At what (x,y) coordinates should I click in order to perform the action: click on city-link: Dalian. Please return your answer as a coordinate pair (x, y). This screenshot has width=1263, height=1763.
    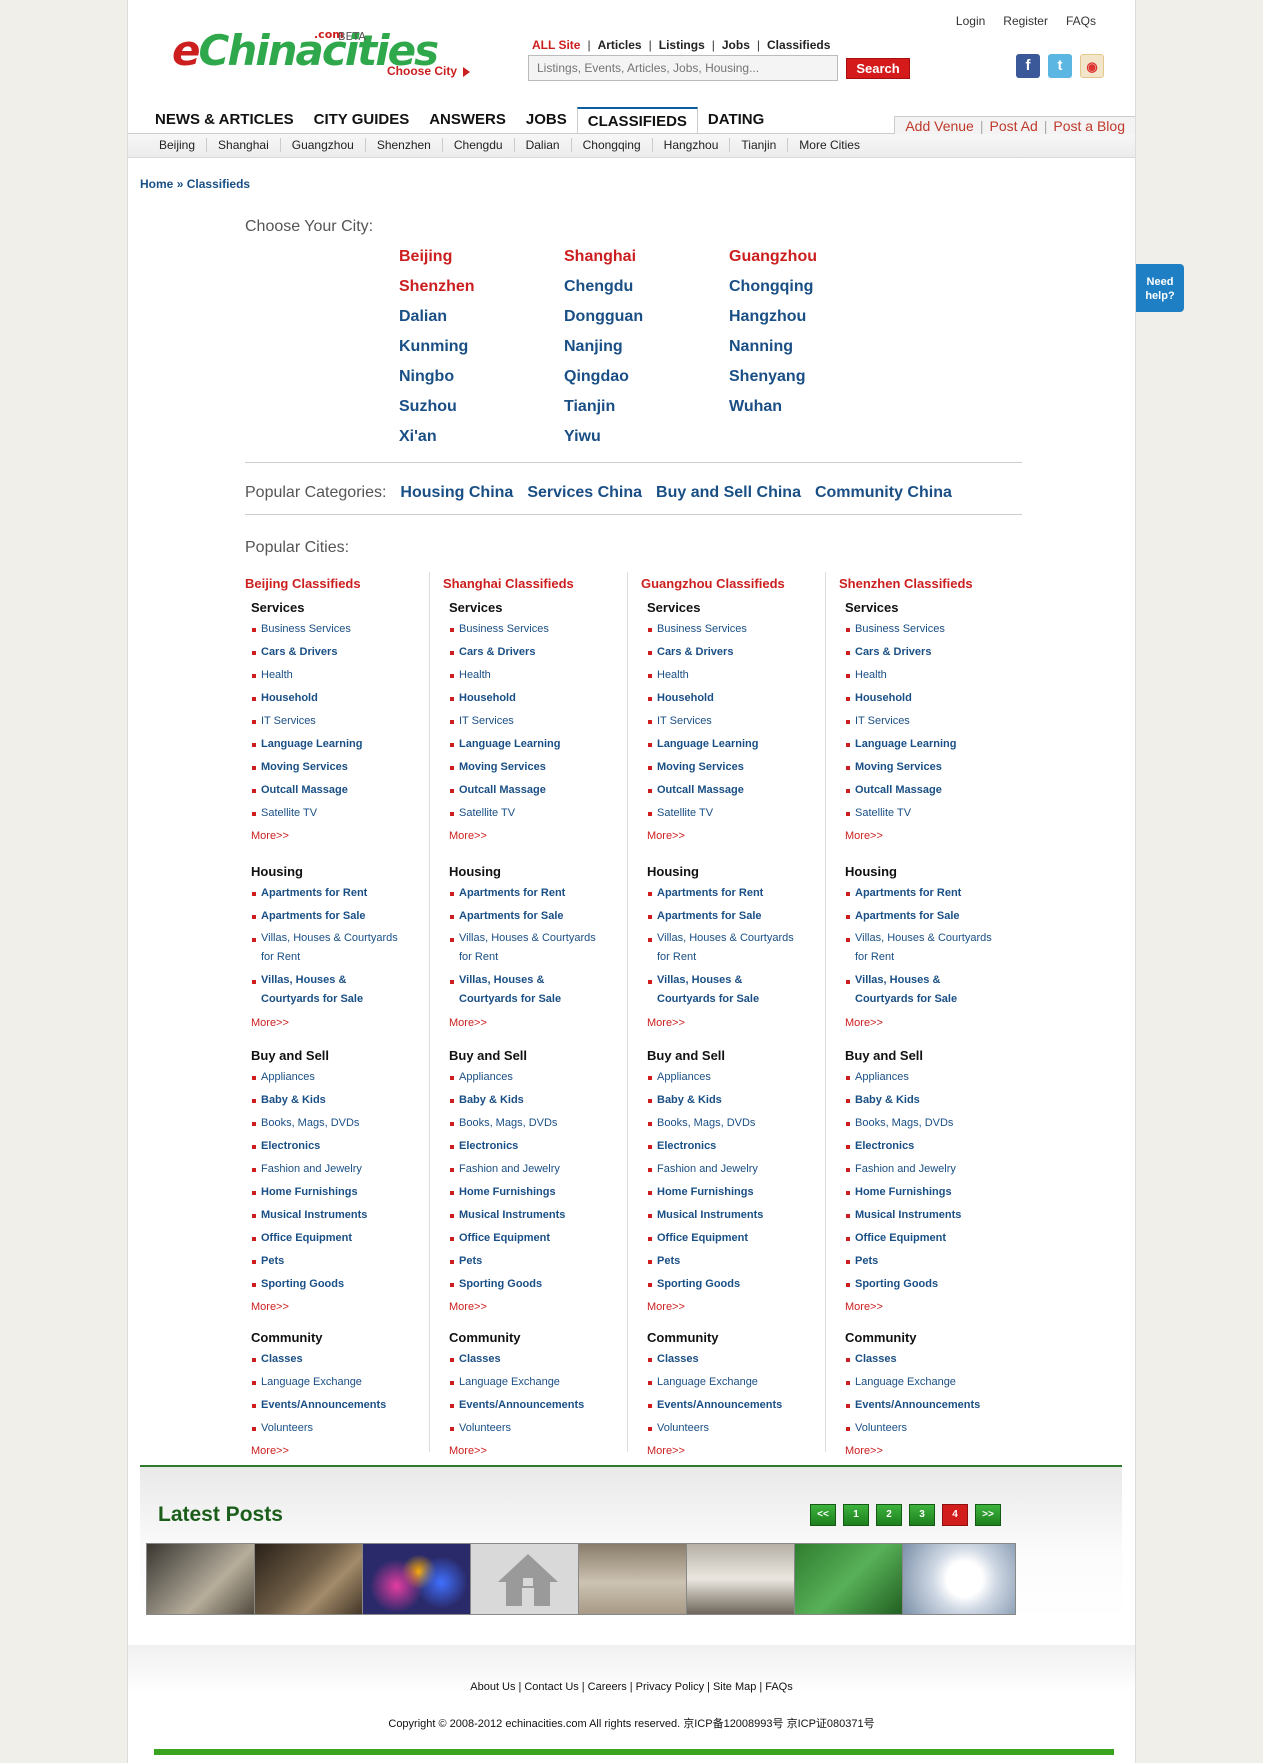
    Looking at the image, I should click on (423, 317).